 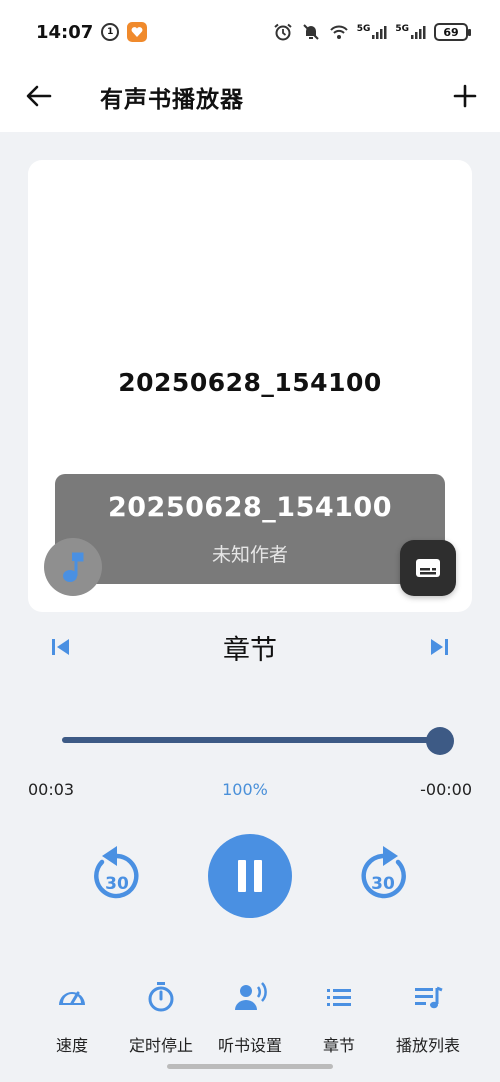 I want to click on page-title: 有声书播放器, so click(x=172, y=100).